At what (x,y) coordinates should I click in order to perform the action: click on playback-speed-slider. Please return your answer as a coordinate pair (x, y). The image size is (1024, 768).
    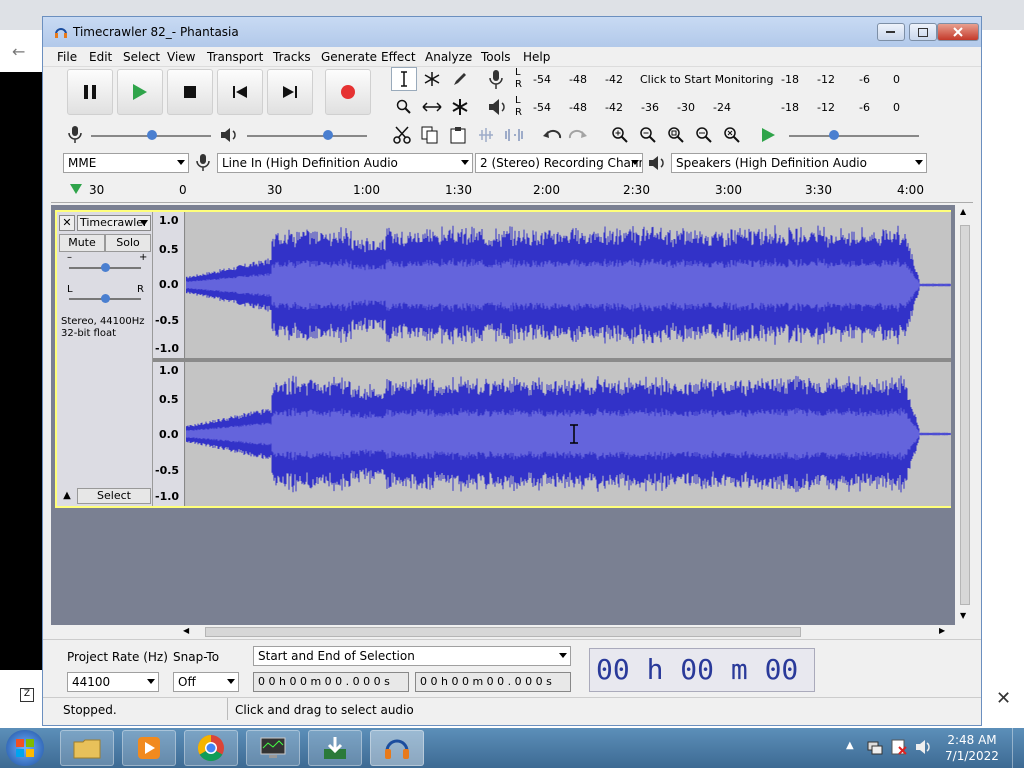
    Looking at the image, I should click on (854, 135).